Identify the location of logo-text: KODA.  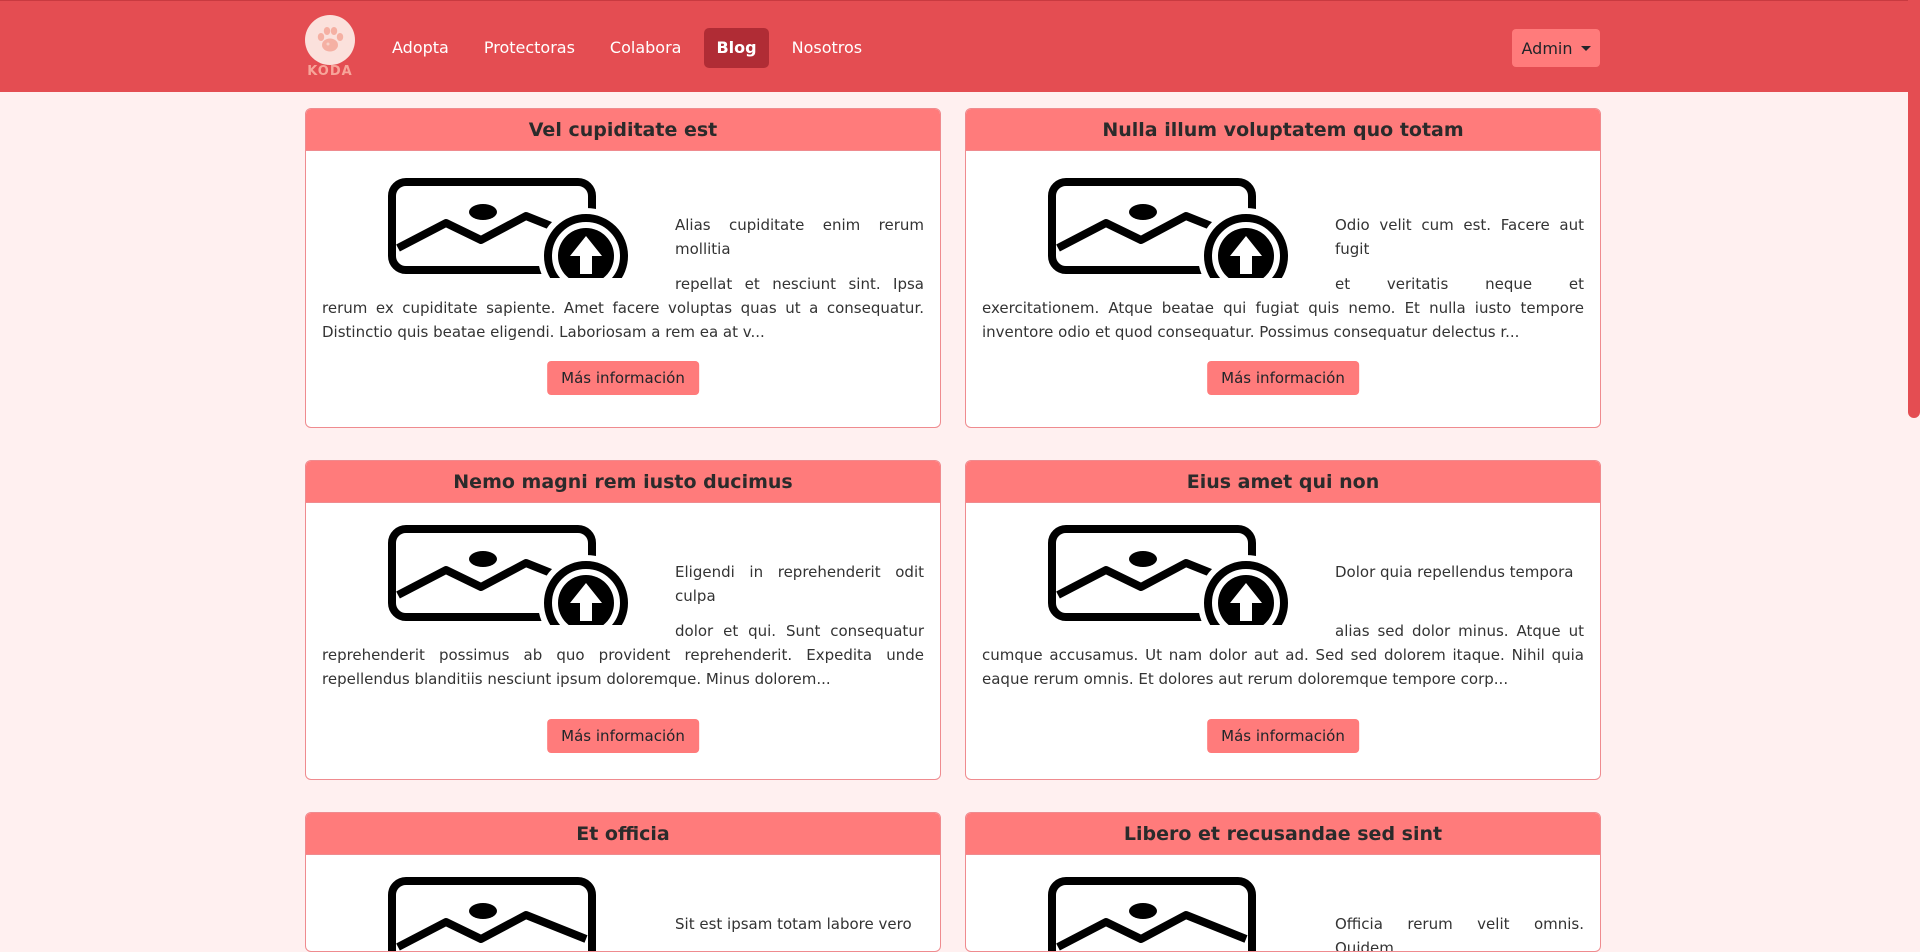
(330, 71).